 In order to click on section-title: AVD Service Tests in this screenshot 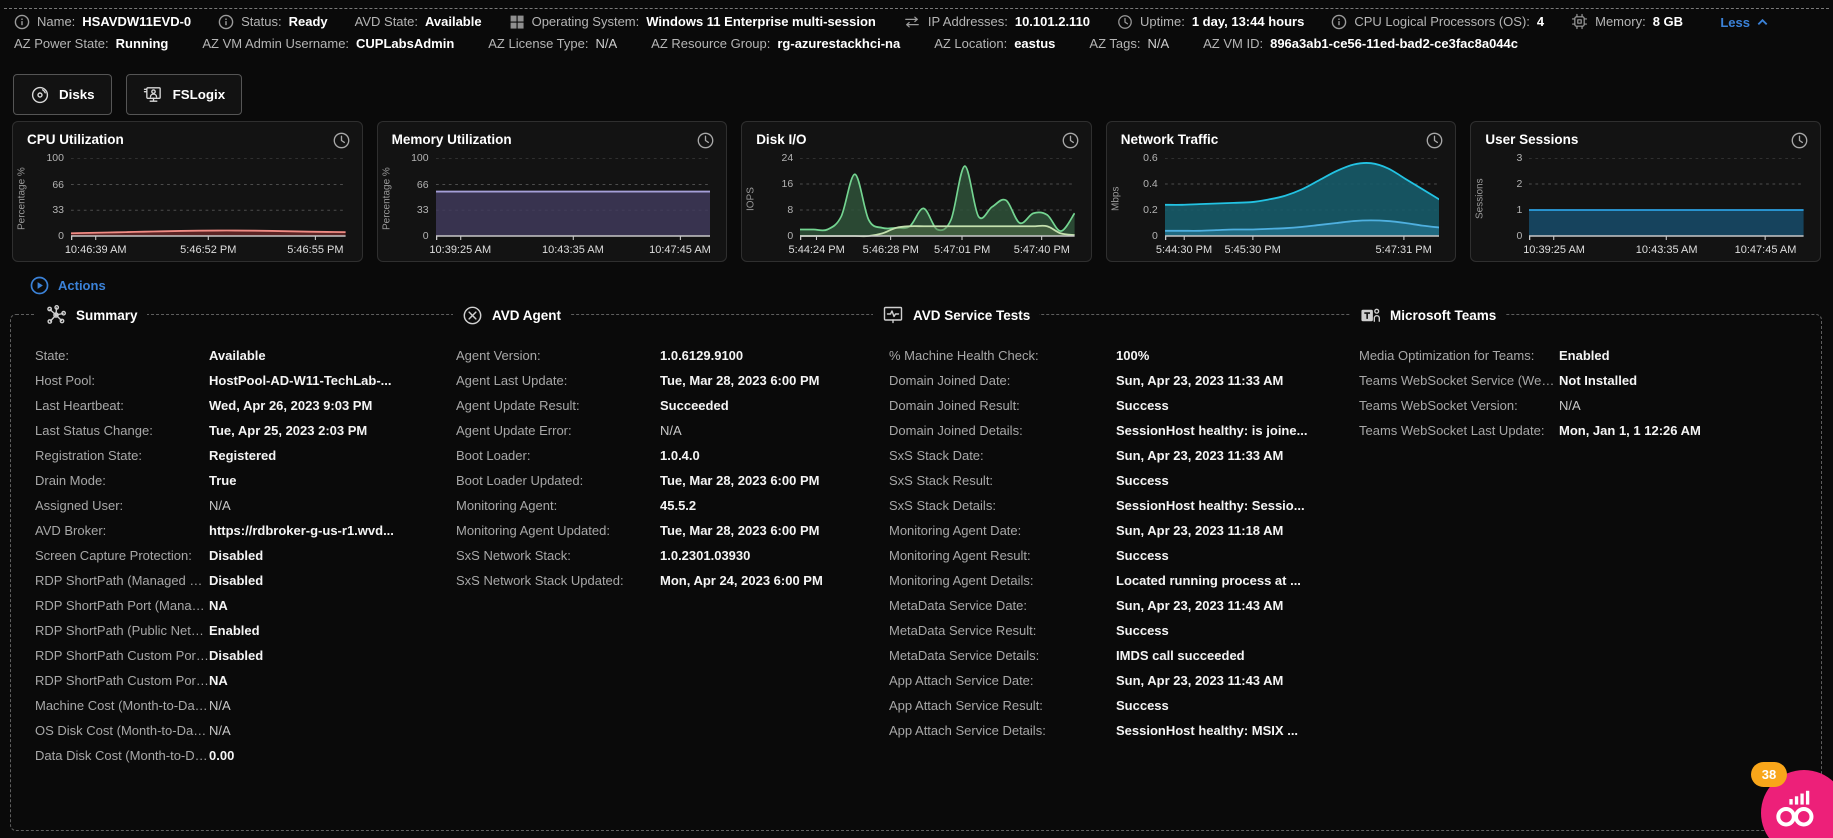, I will do `click(972, 315)`.